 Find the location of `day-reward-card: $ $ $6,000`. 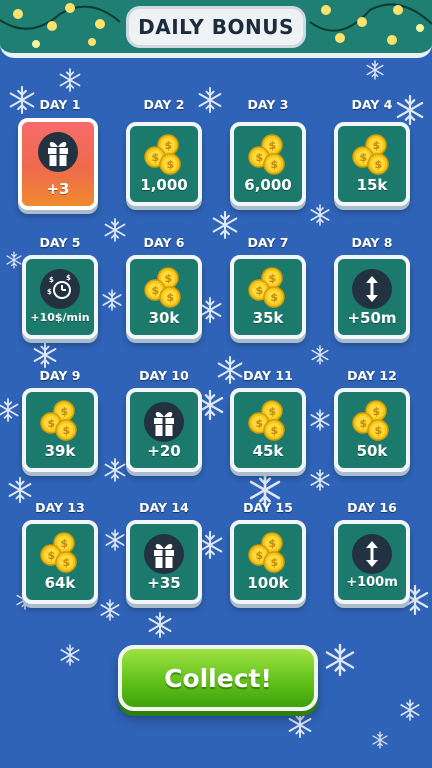

day-reward-card: $ $ $6,000 is located at coordinates (268, 164).